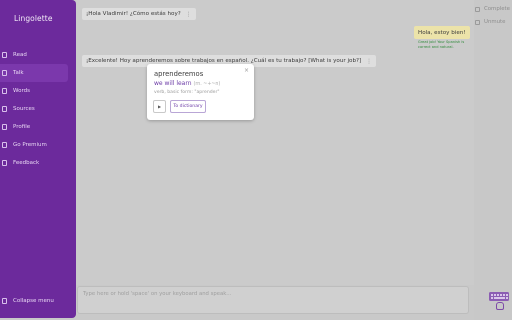  I want to click on play-icon: ▶, so click(159, 106).